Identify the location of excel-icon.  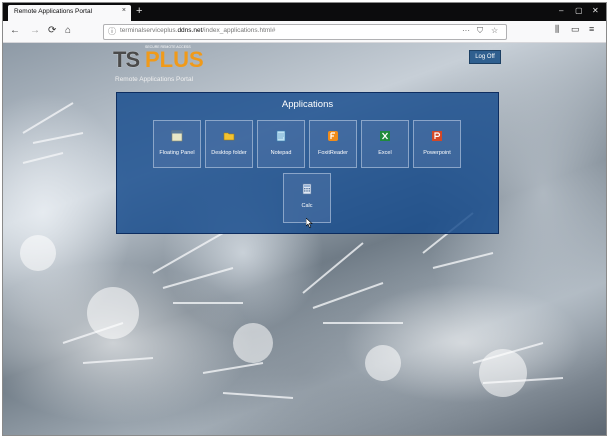
(385, 136).